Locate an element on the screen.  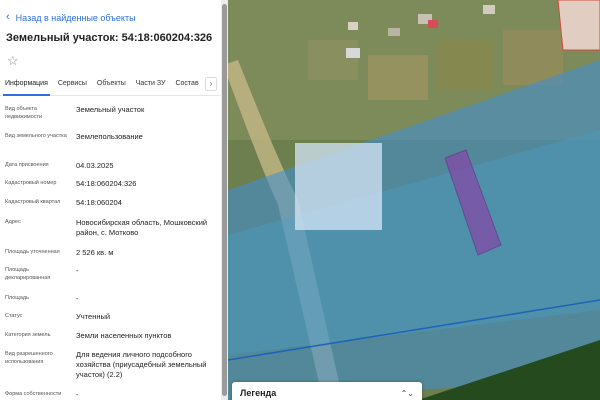
legend-dropdown: Легенда ⌃⌄ is located at coordinates (327, 391).